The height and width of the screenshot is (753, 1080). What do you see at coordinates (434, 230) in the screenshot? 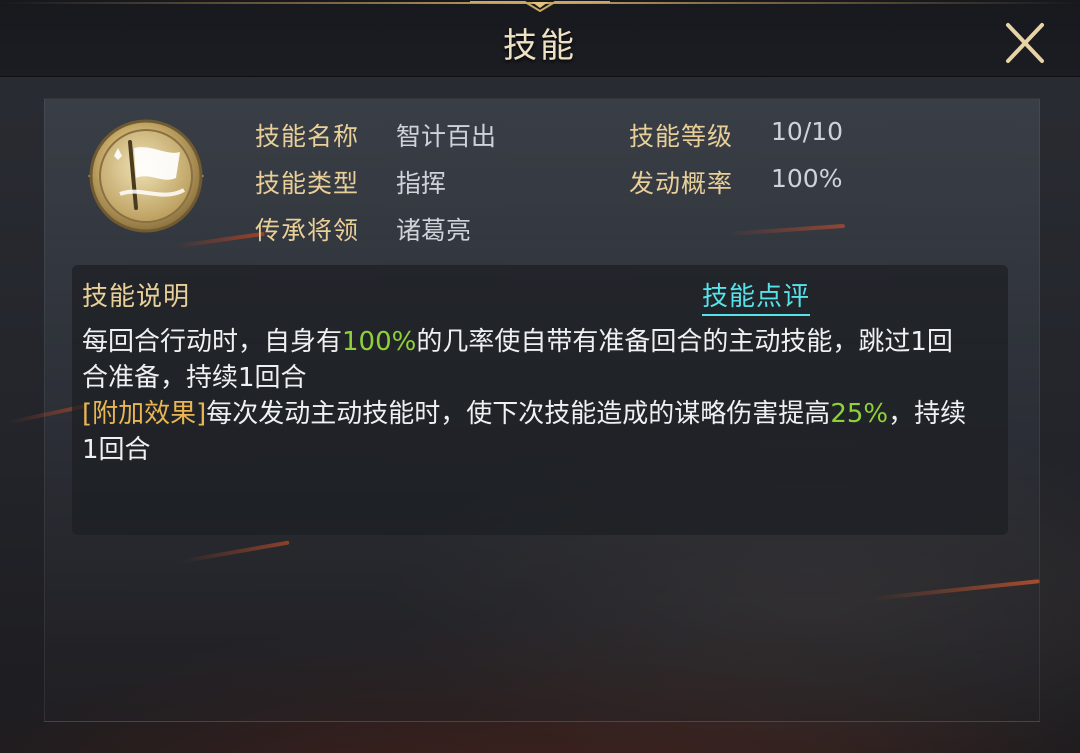
I see `inherit-general-value: 诸葛亮` at bounding box center [434, 230].